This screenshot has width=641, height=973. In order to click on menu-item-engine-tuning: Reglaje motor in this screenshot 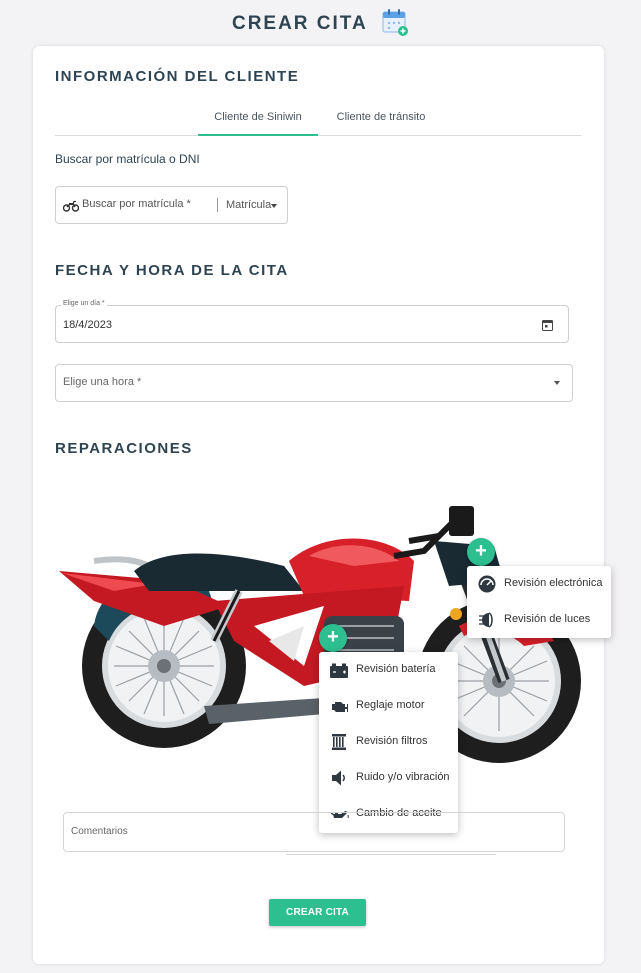, I will do `click(388, 706)`.